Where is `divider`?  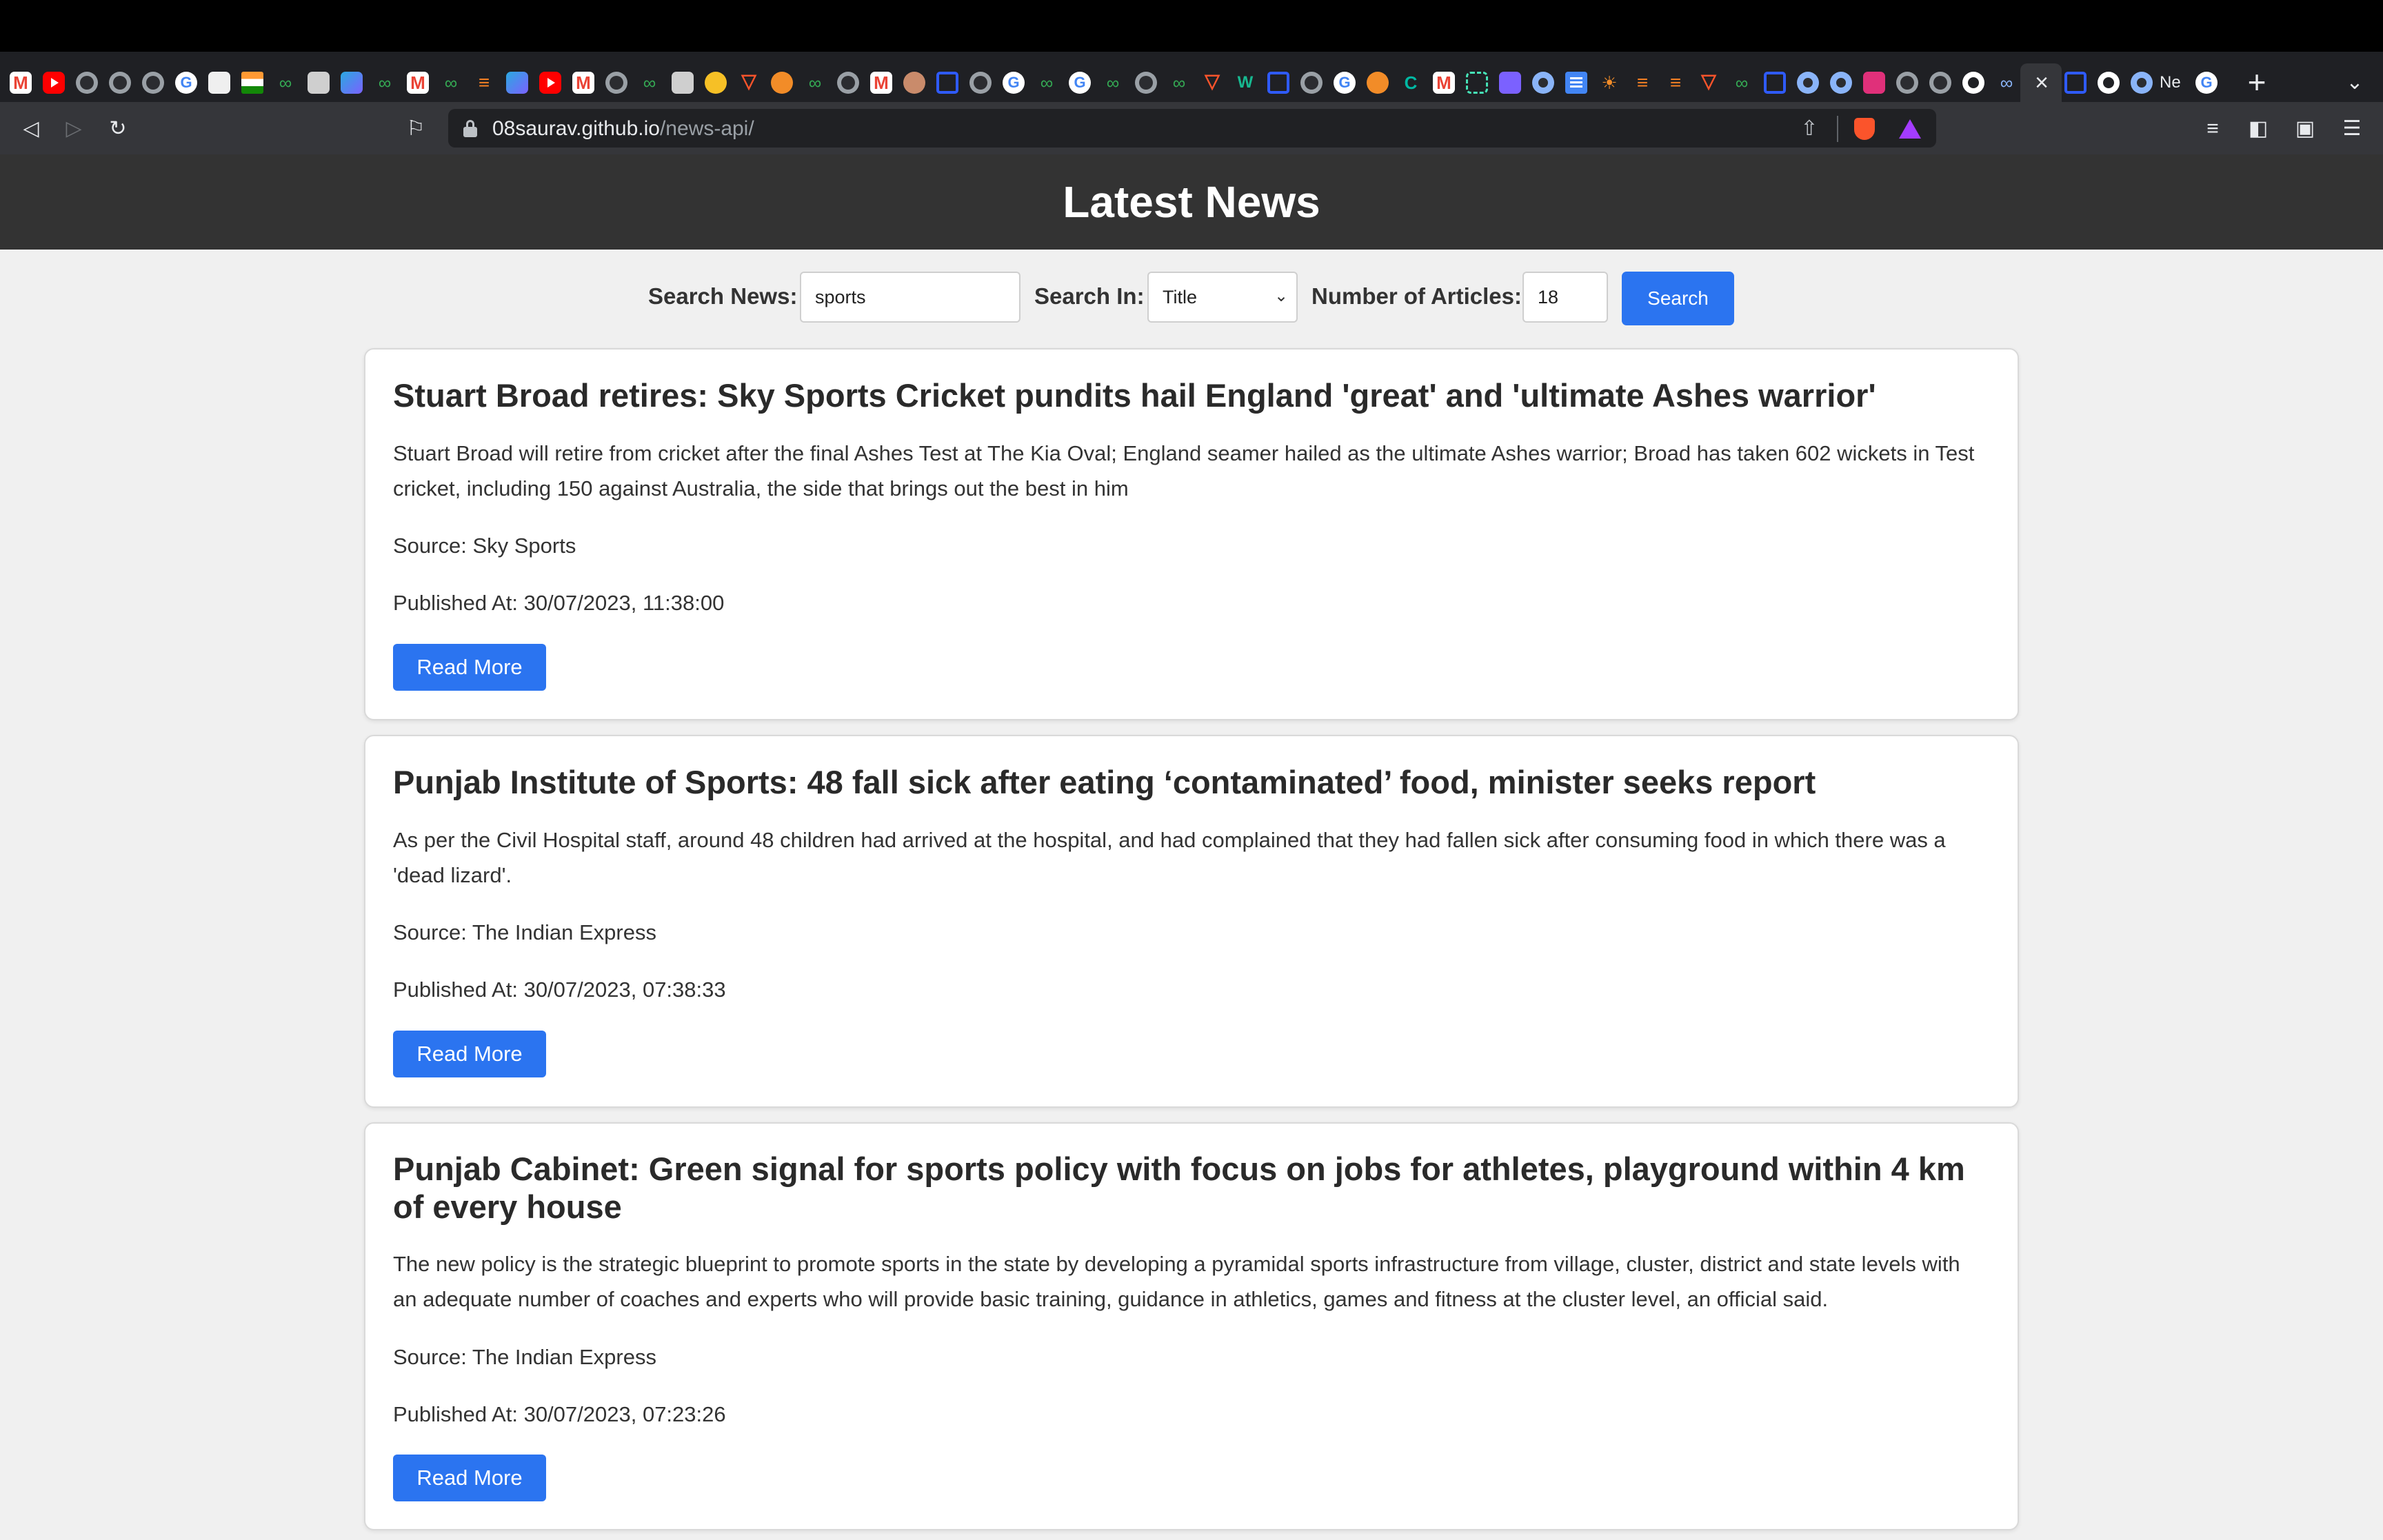
divider is located at coordinates (1837, 129).